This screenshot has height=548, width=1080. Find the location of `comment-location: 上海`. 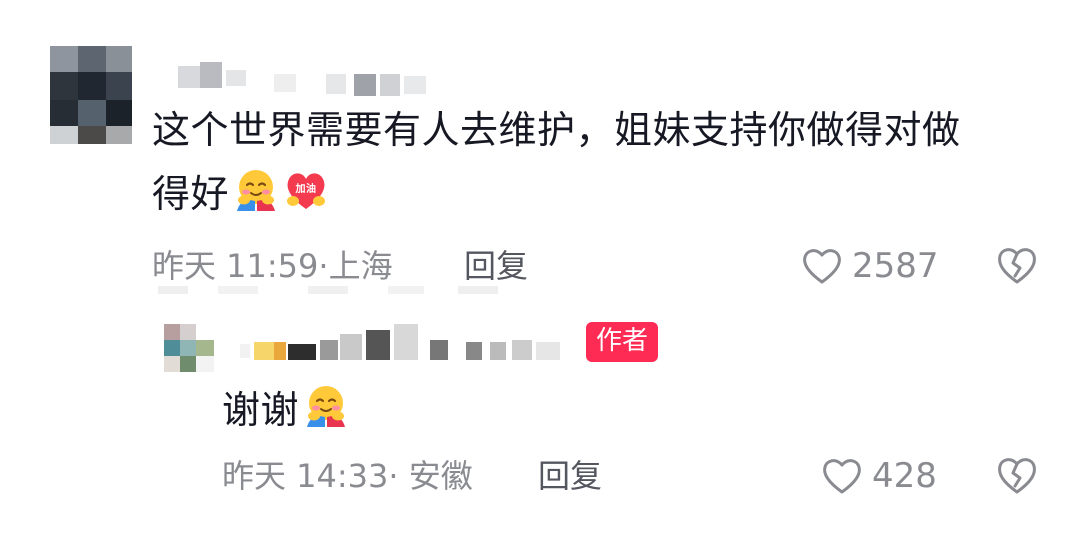

comment-location: 上海 is located at coordinates (360, 266).